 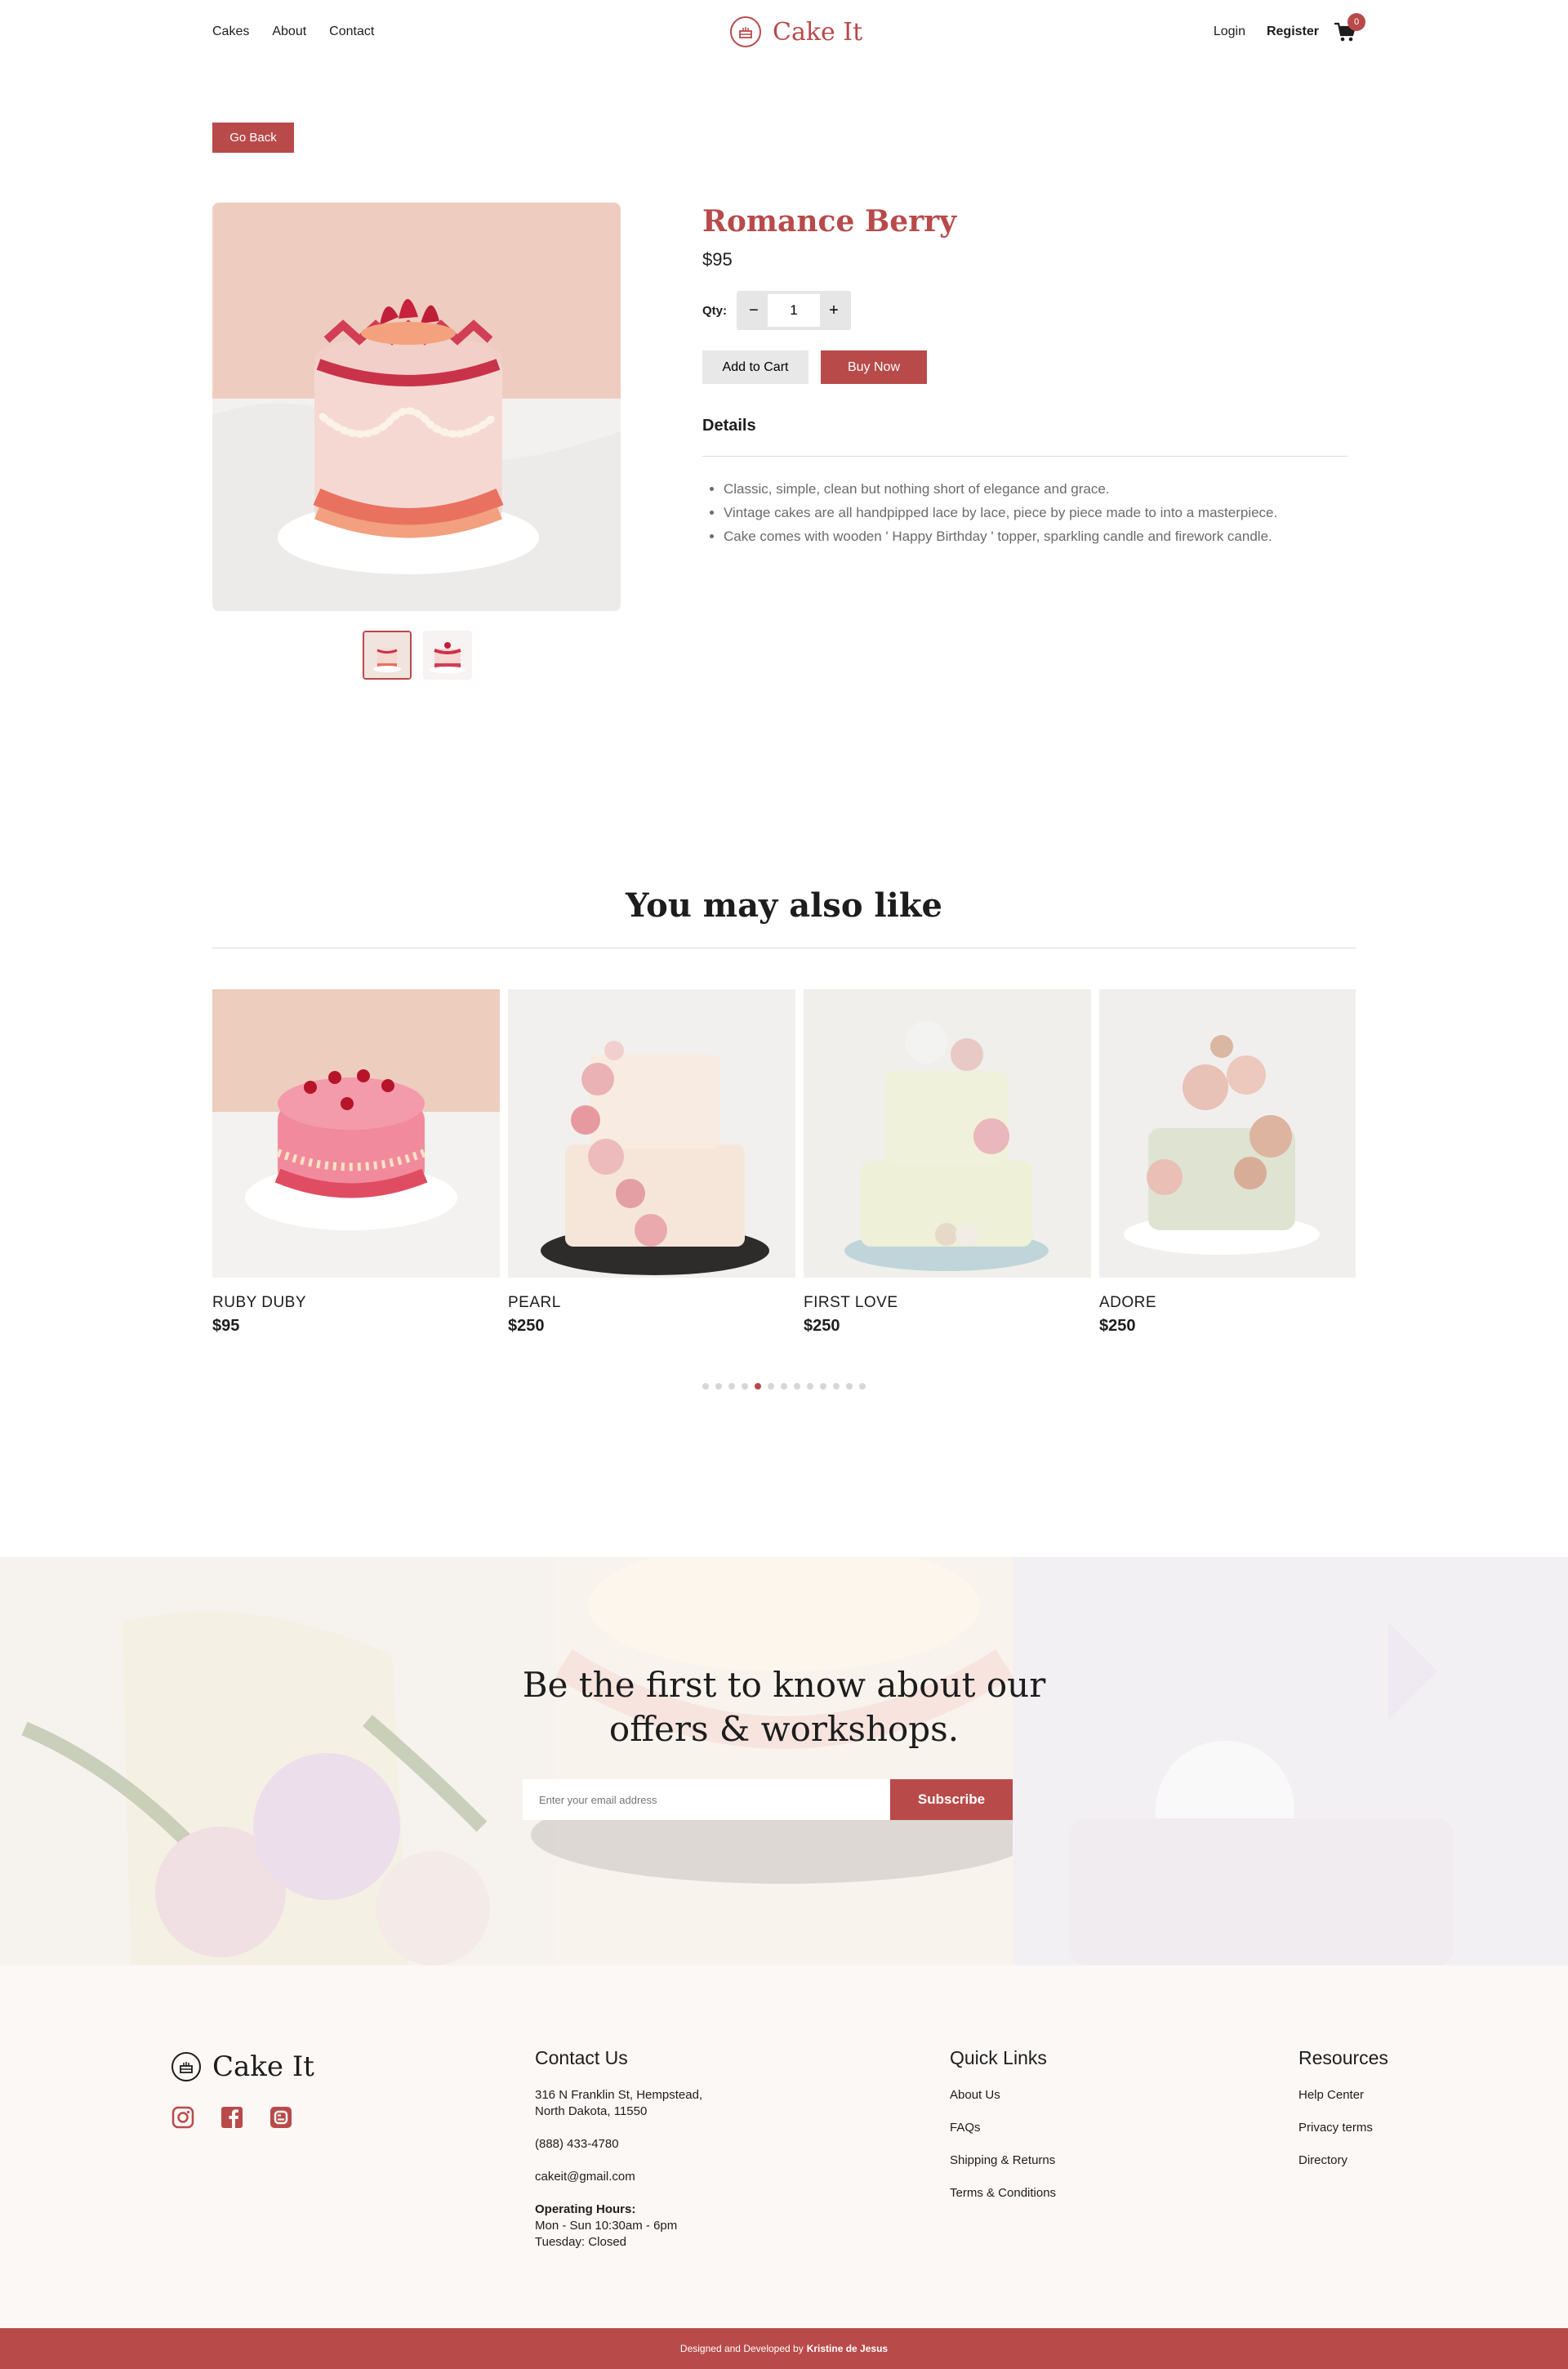 What do you see at coordinates (585, 2209) in the screenshot?
I see `footer-hours-label: Operating Hours:` at bounding box center [585, 2209].